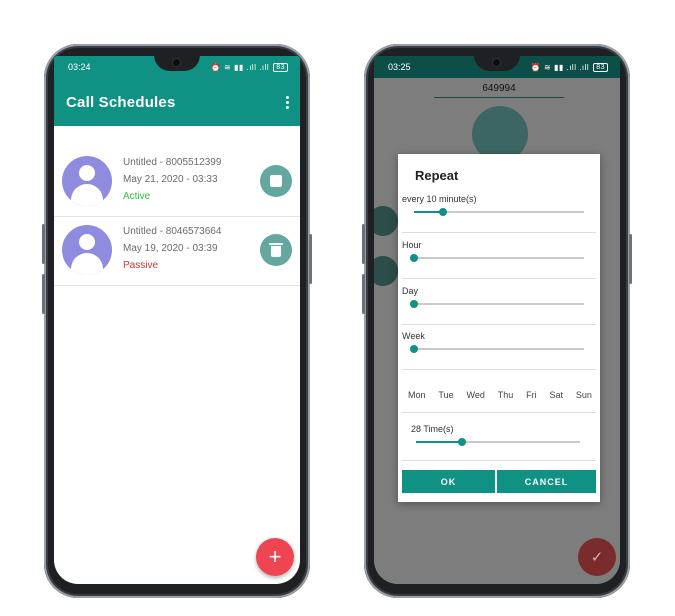 The image size is (675, 616). Describe the element at coordinates (413, 336) in the screenshot. I see `week-label: Week` at that location.